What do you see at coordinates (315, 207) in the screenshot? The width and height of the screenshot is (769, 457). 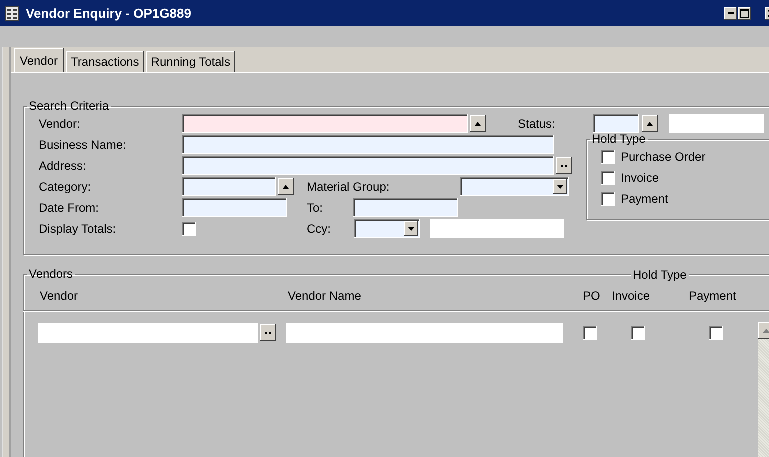 I see `field-label: To:` at bounding box center [315, 207].